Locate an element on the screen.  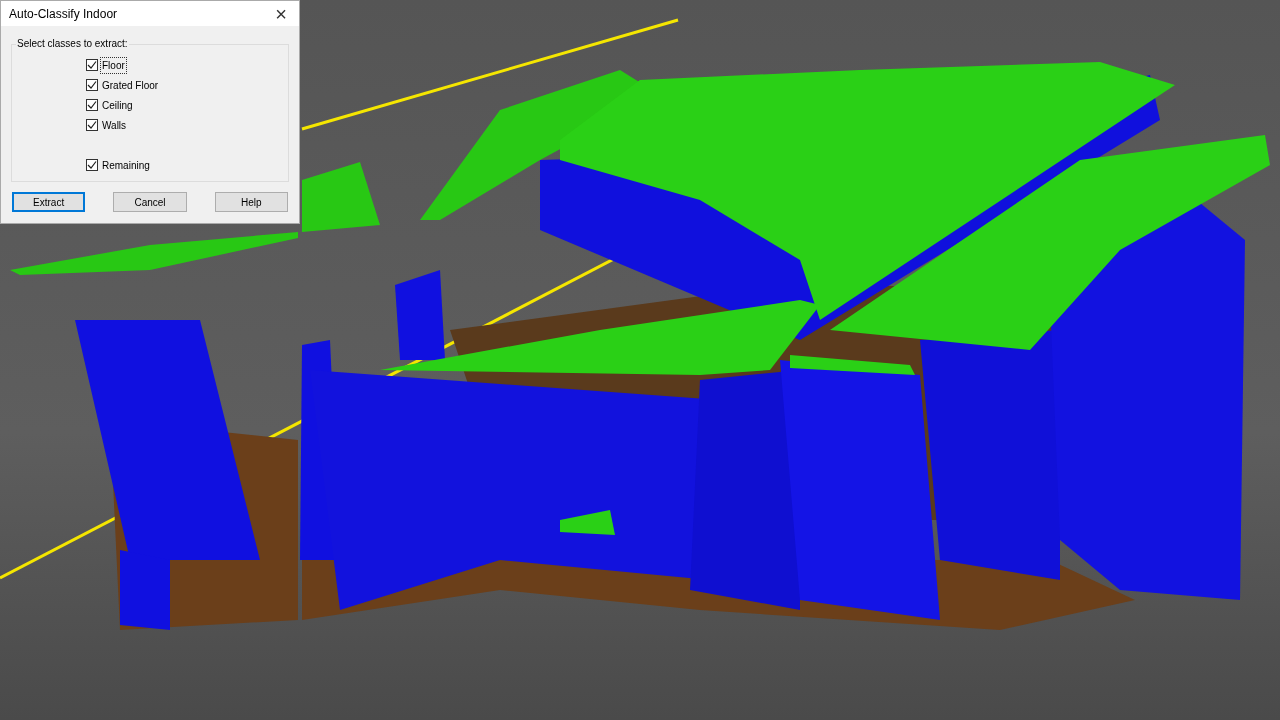
dialog-button: Cancel is located at coordinates (150, 202).